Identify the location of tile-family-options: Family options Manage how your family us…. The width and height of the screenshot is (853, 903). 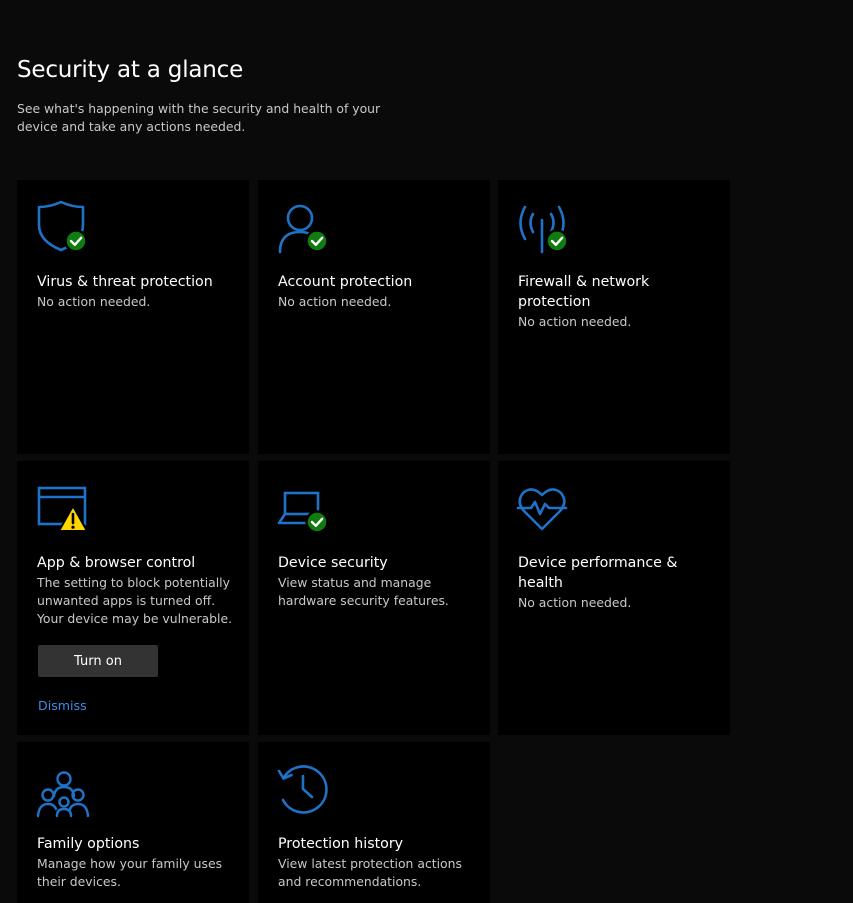
(133, 822).